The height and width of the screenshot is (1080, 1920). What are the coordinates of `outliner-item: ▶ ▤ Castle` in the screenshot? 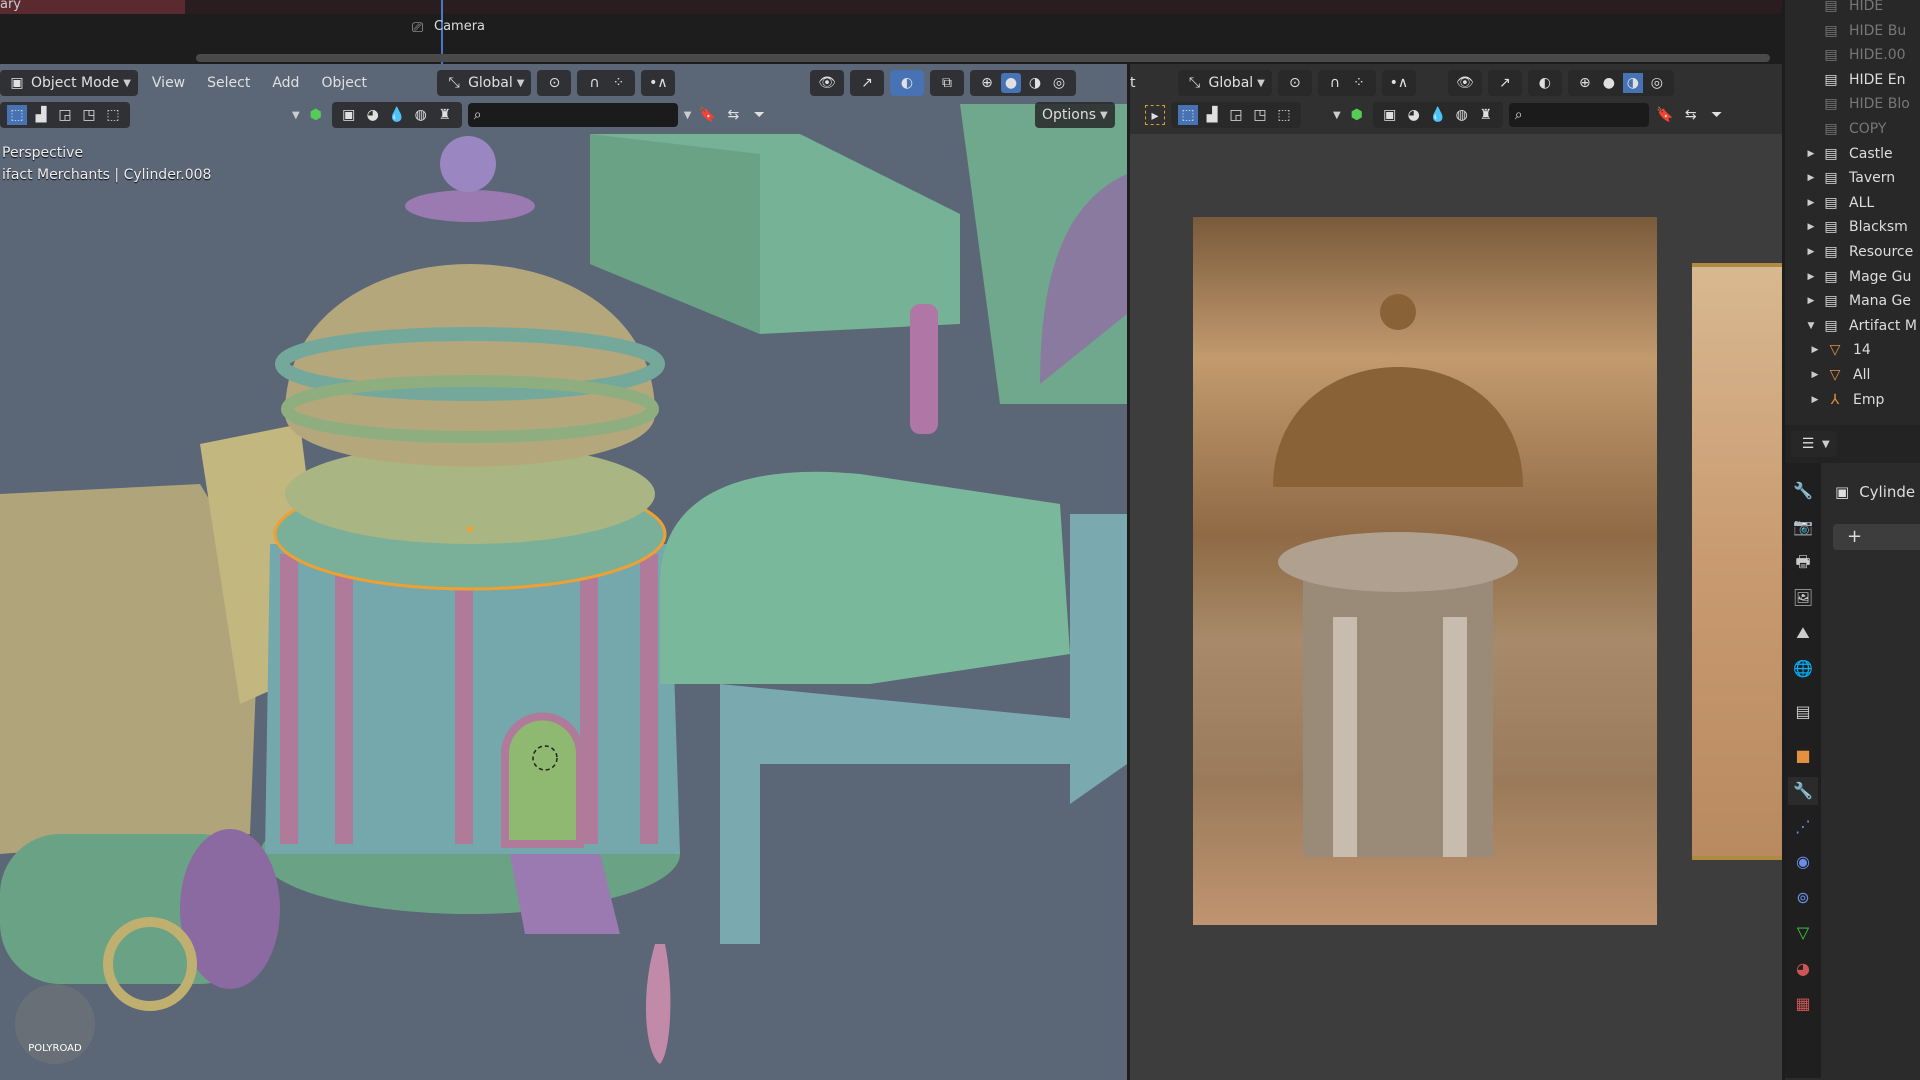 It's located at (1839, 154).